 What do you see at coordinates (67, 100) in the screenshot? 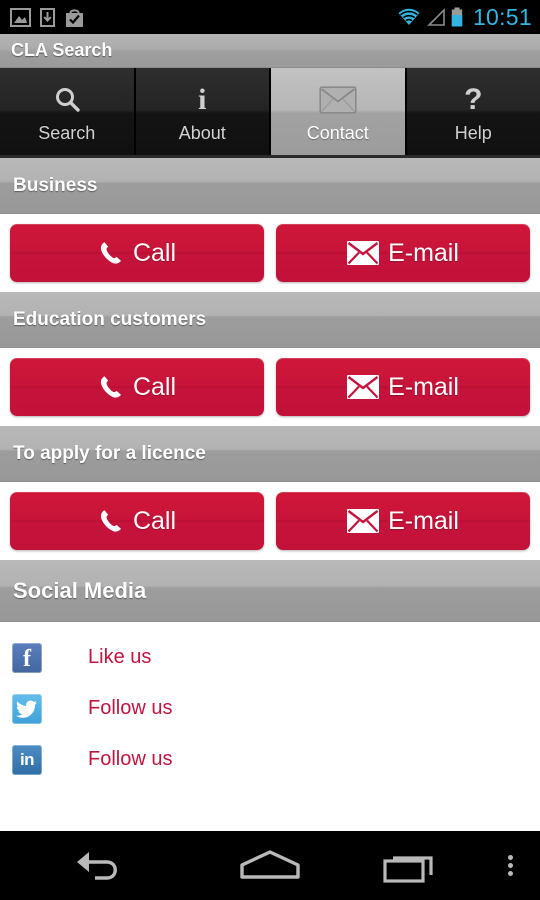
I see `search-icon` at bounding box center [67, 100].